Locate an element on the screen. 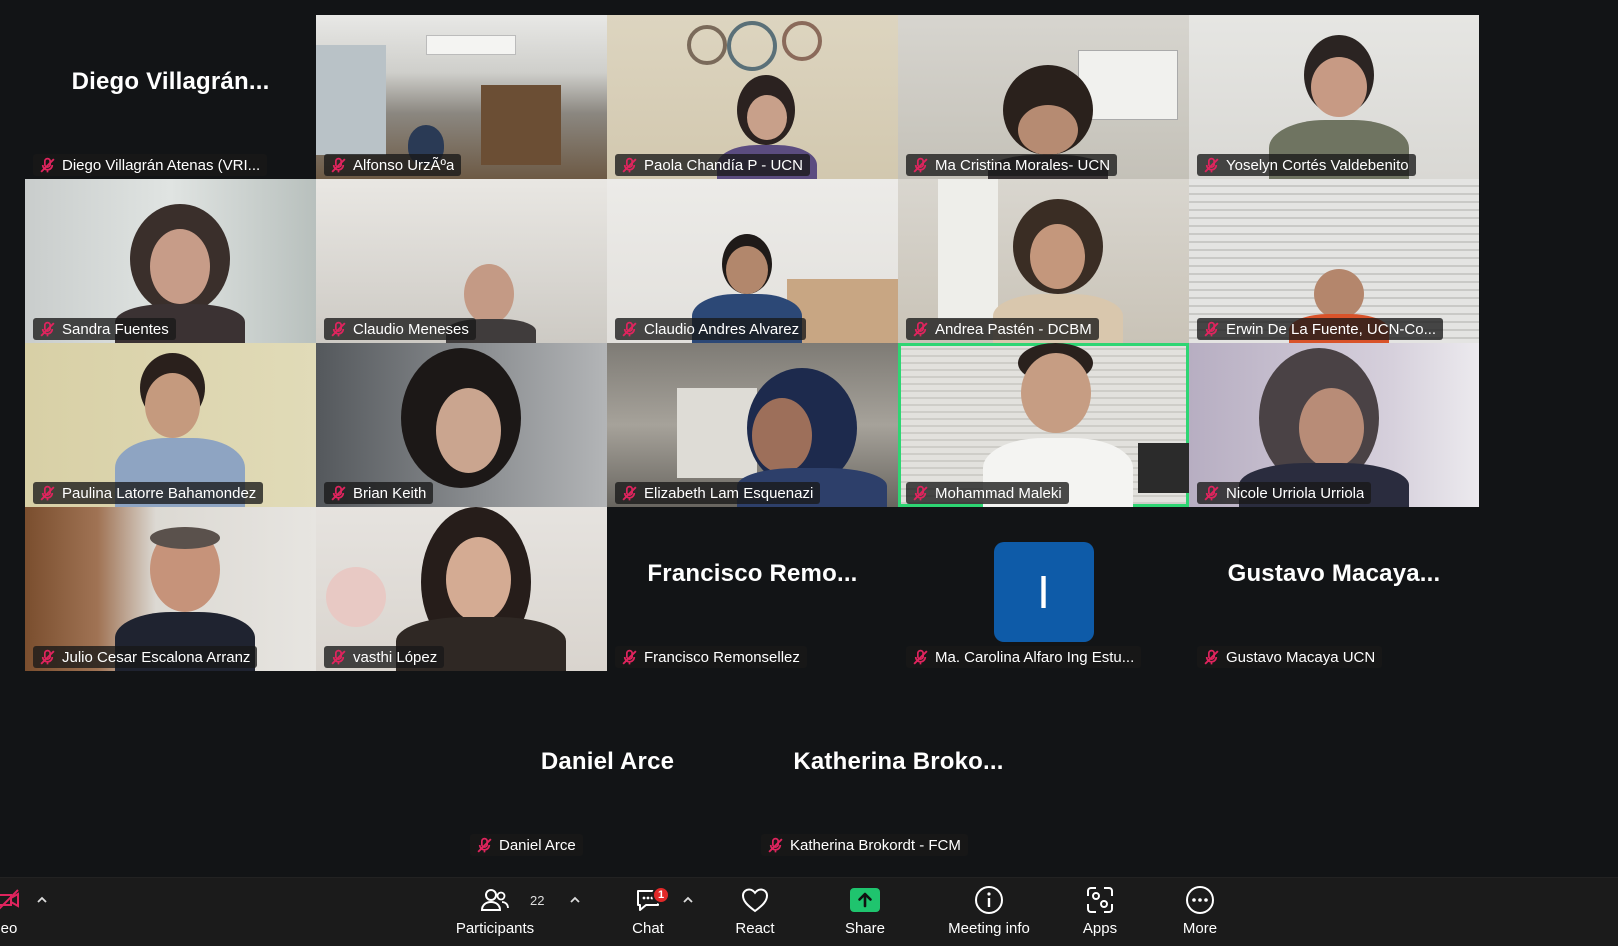  participant-tile: Sandra Fuentes is located at coordinates (170, 261).